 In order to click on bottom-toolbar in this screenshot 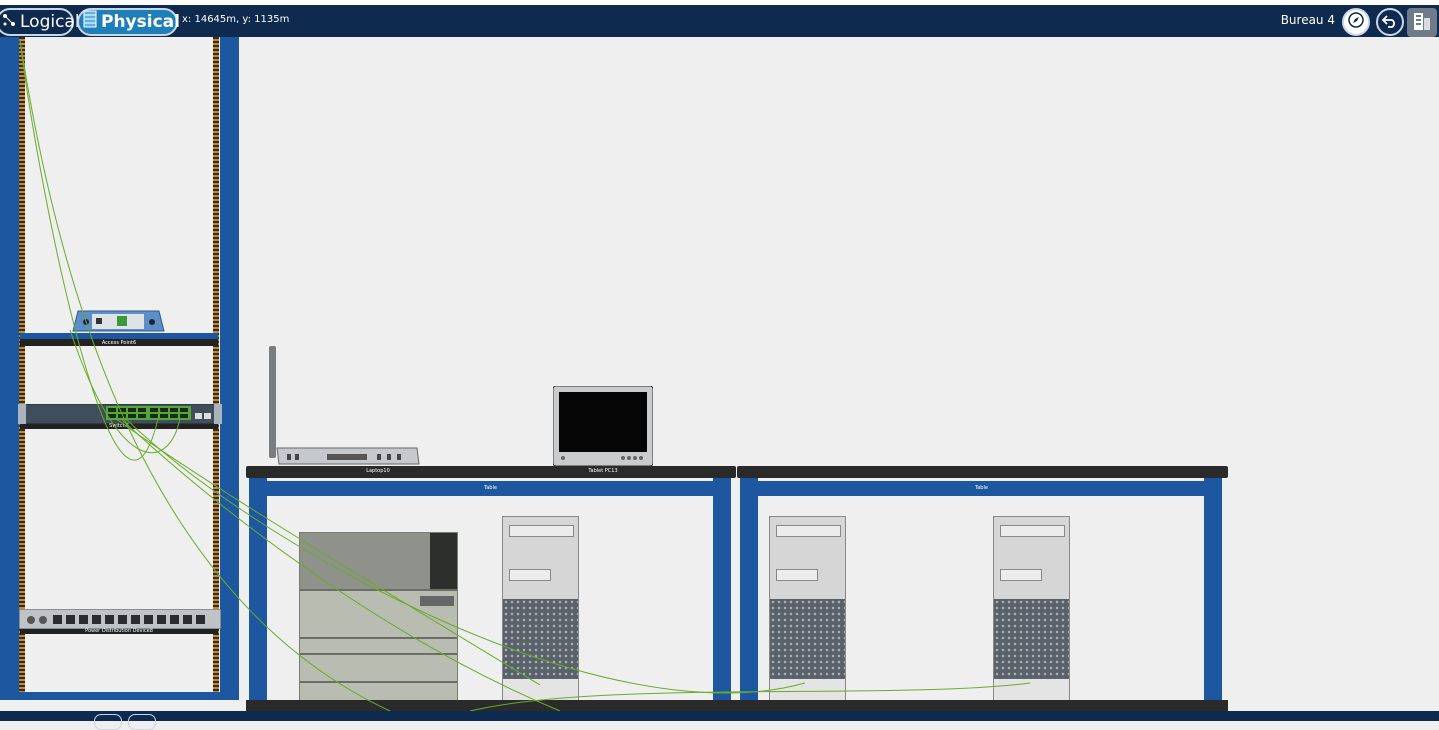, I will do `click(719, 720)`.